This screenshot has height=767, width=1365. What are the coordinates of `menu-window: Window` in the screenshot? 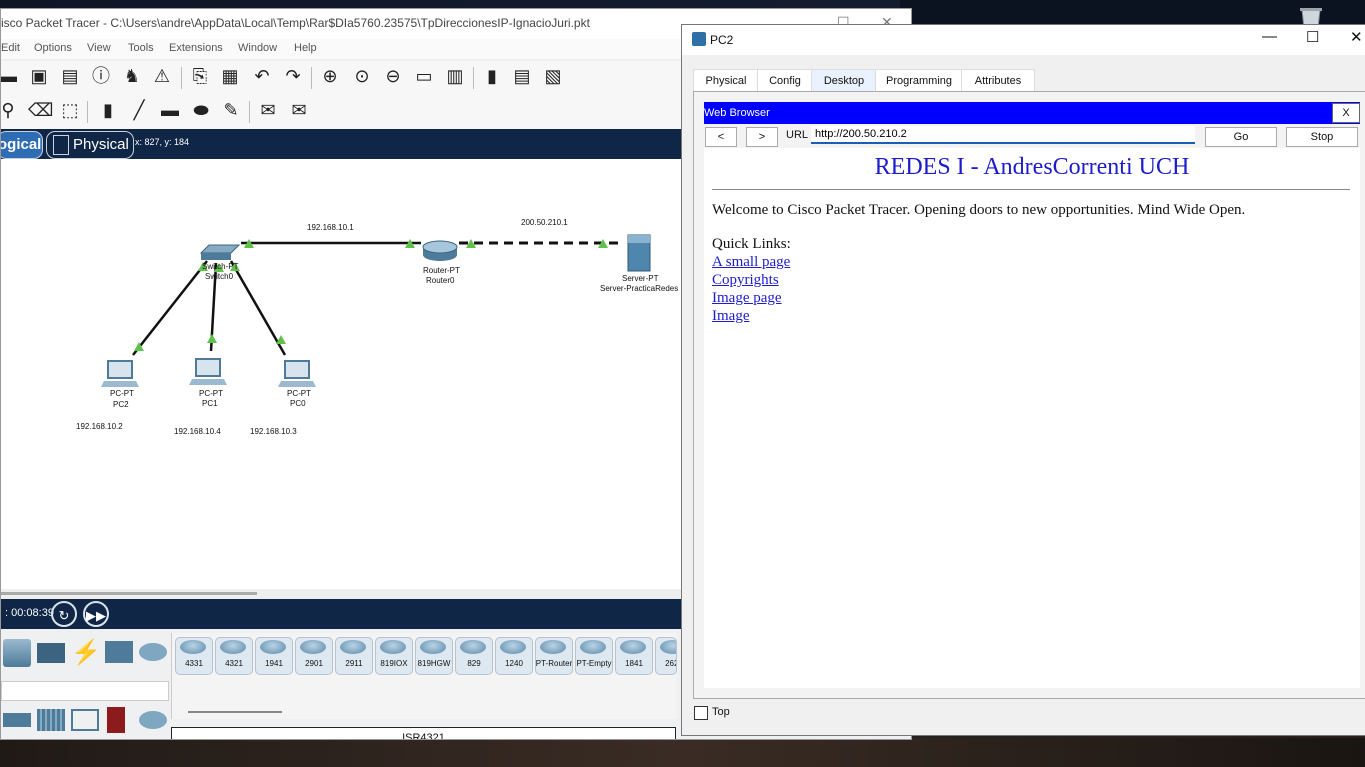 It's located at (257, 48).